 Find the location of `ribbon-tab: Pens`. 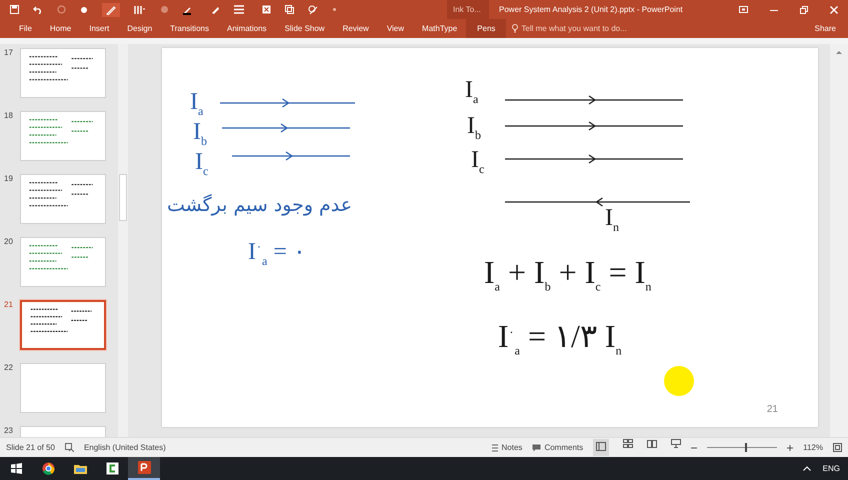

ribbon-tab: Pens is located at coordinates (486, 28).